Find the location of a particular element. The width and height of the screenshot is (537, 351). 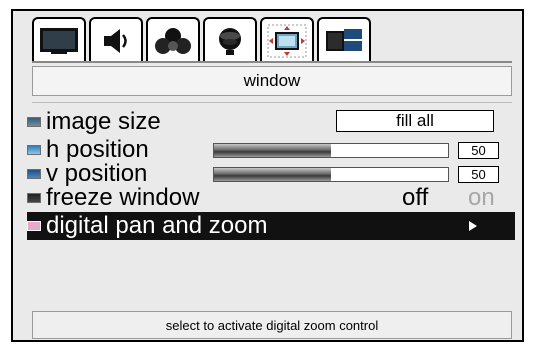

tv-screen-icon is located at coordinates (59, 41).